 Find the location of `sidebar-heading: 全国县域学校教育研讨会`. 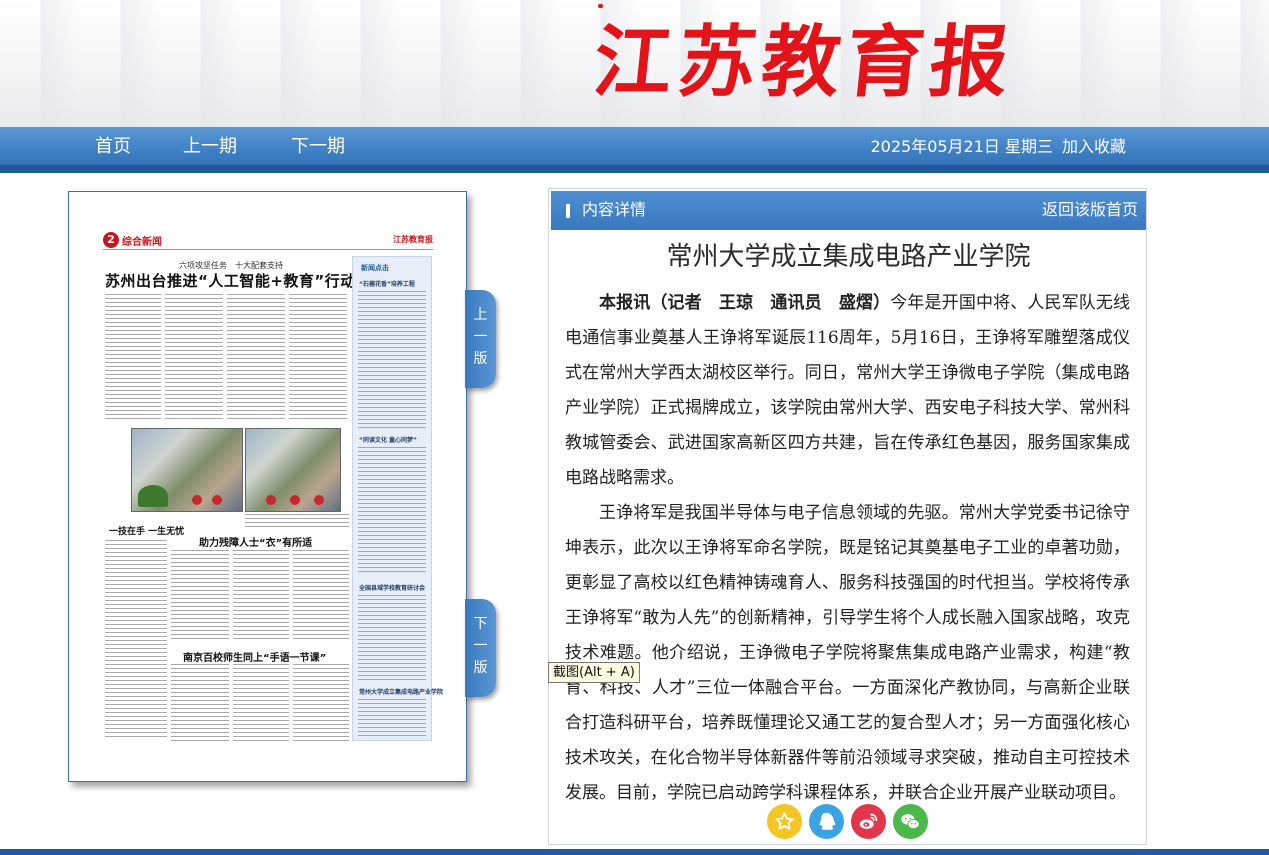

sidebar-heading: 全国县域学校教育研讨会 is located at coordinates (392, 587).